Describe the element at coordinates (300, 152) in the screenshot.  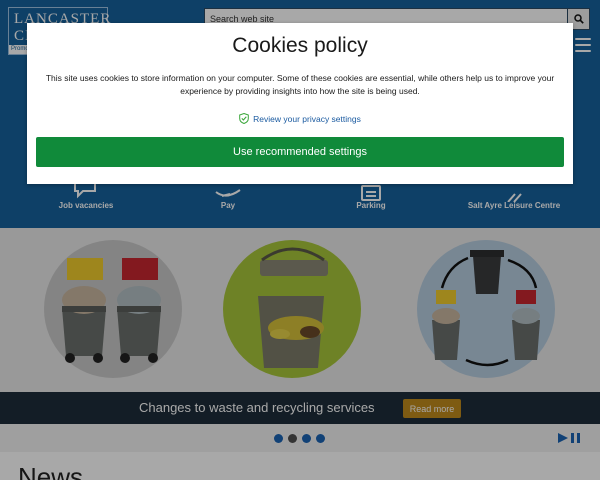
I see `use-recommended-settings-button: Use recommended settings` at that location.